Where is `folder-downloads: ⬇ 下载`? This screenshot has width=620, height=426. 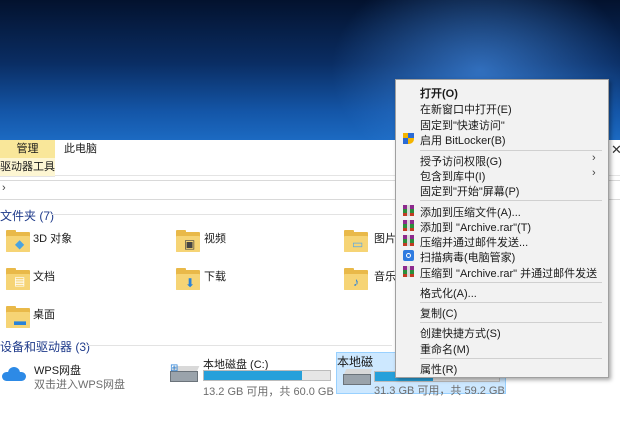 folder-downloads: ⬇ 下载 is located at coordinates (247, 281).